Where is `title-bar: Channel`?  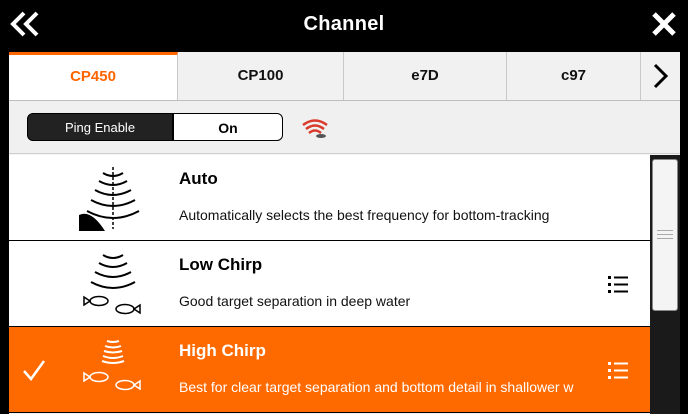 title-bar: Channel is located at coordinates (344, 24).